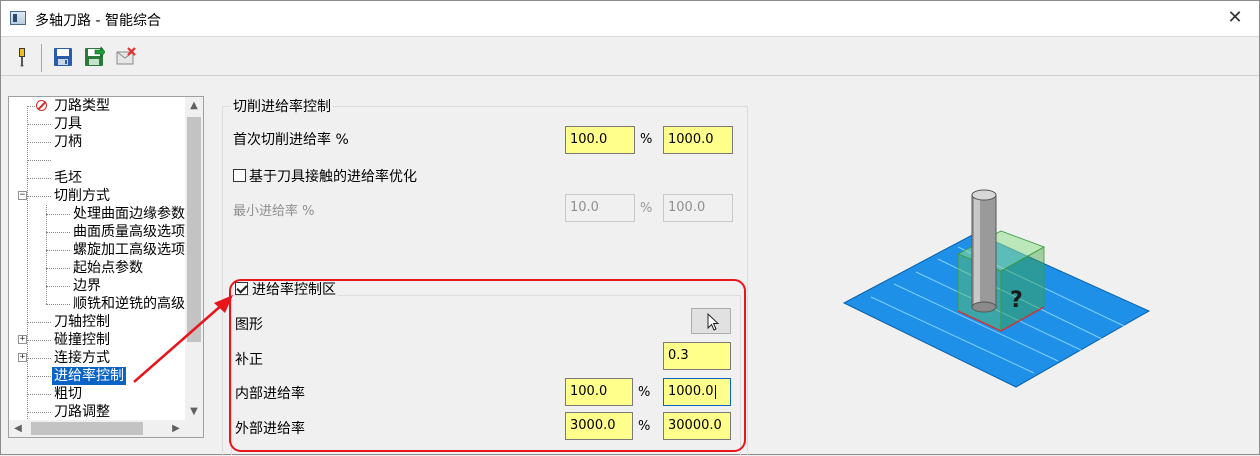  I want to click on tree-item-label: 螺旋加工高级选项, so click(129, 250).